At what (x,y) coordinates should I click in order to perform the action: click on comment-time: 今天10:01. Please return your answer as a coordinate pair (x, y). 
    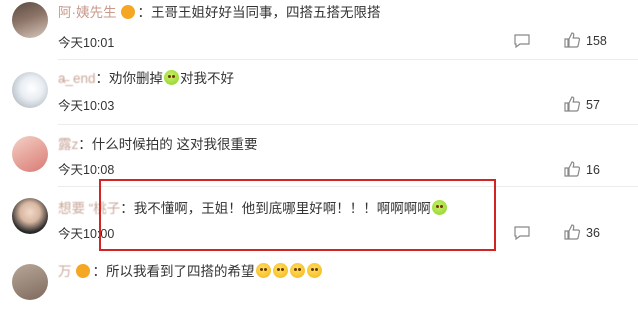
    Looking at the image, I should click on (86, 43).